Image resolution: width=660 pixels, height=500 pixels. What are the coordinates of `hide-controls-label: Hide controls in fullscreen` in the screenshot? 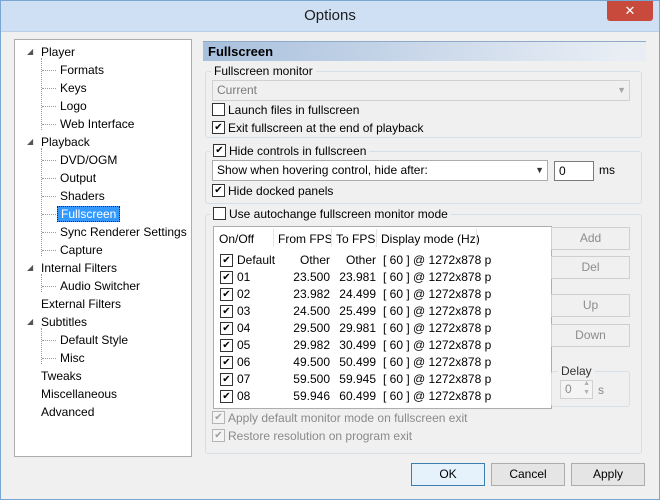 It's located at (298, 151).